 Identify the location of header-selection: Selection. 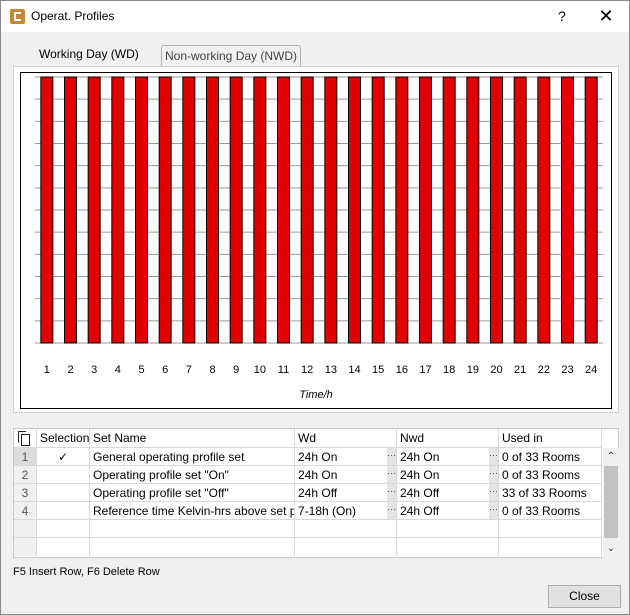
(63, 438).